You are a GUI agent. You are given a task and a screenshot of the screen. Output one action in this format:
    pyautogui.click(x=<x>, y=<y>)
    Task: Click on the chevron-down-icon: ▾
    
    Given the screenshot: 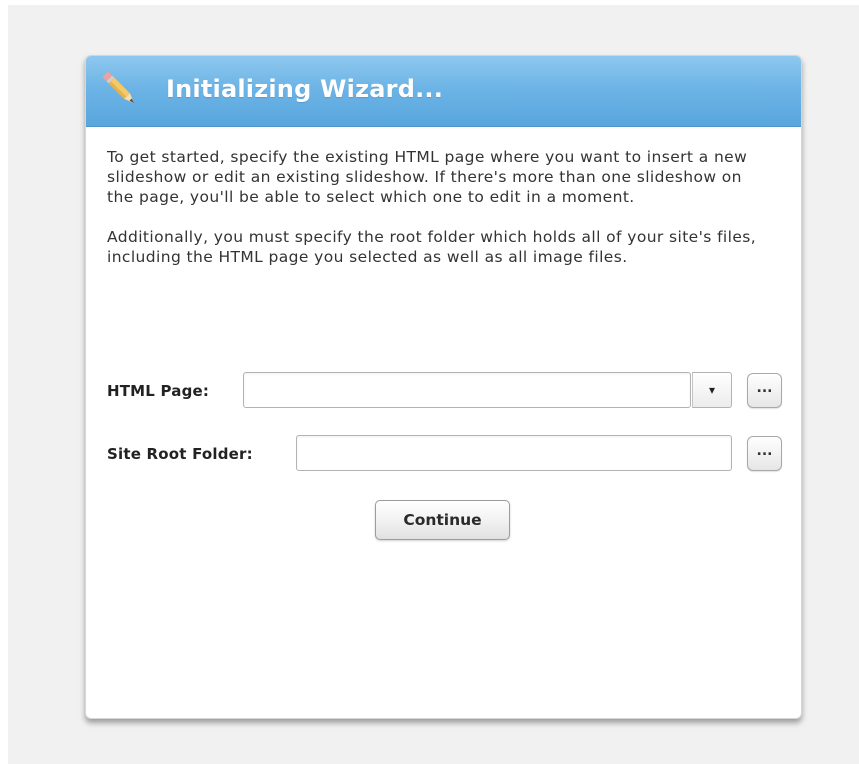 What is the action you would take?
    pyautogui.click(x=712, y=390)
    